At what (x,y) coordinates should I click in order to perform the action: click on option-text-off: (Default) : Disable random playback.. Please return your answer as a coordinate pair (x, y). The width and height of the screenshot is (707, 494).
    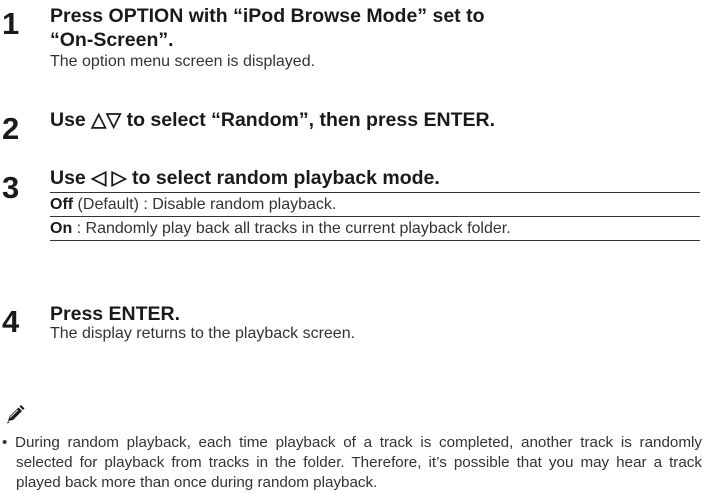
    Looking at the image, I should click on (205, 204).